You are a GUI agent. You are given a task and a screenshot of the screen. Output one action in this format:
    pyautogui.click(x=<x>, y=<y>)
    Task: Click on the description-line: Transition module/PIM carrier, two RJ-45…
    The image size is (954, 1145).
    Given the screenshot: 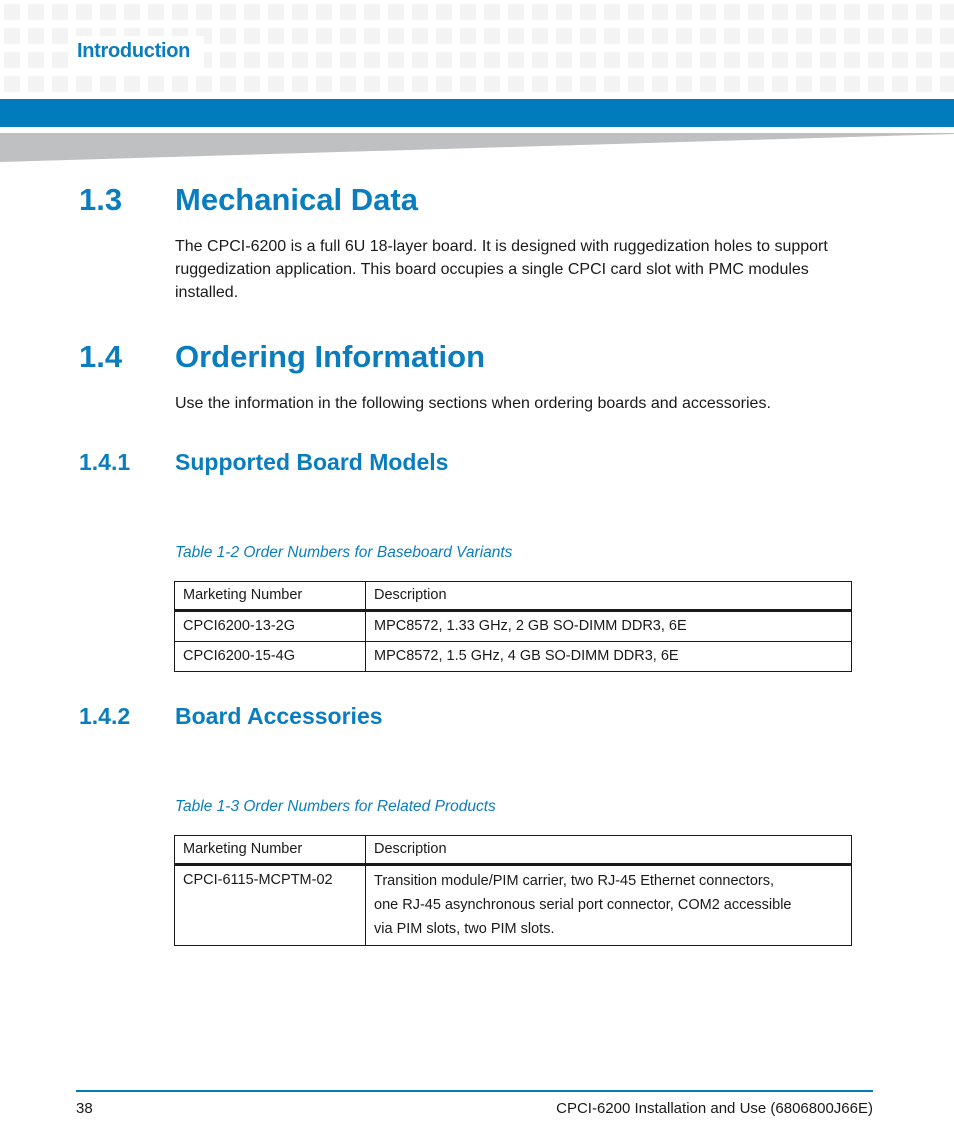 What is the action you would take?
    pyautogui.click(x=574, y=881)
    